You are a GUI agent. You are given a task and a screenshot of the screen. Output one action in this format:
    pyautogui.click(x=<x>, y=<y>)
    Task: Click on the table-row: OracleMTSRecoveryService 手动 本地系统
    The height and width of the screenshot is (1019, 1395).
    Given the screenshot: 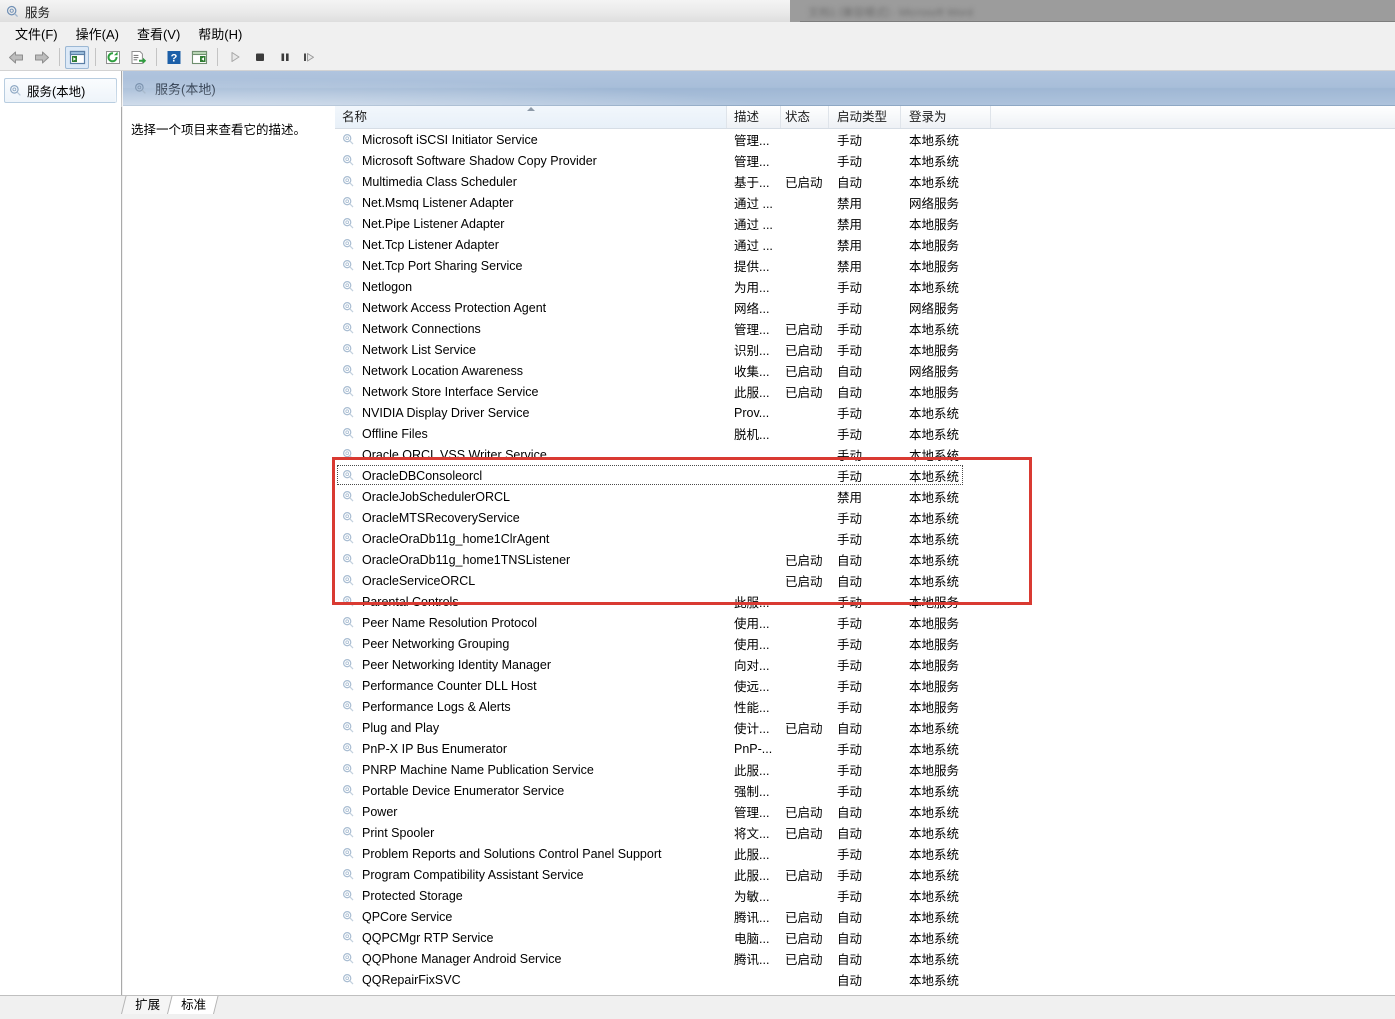 What is the action you would take?
    pyautogui.click(x=865, y=517)
    